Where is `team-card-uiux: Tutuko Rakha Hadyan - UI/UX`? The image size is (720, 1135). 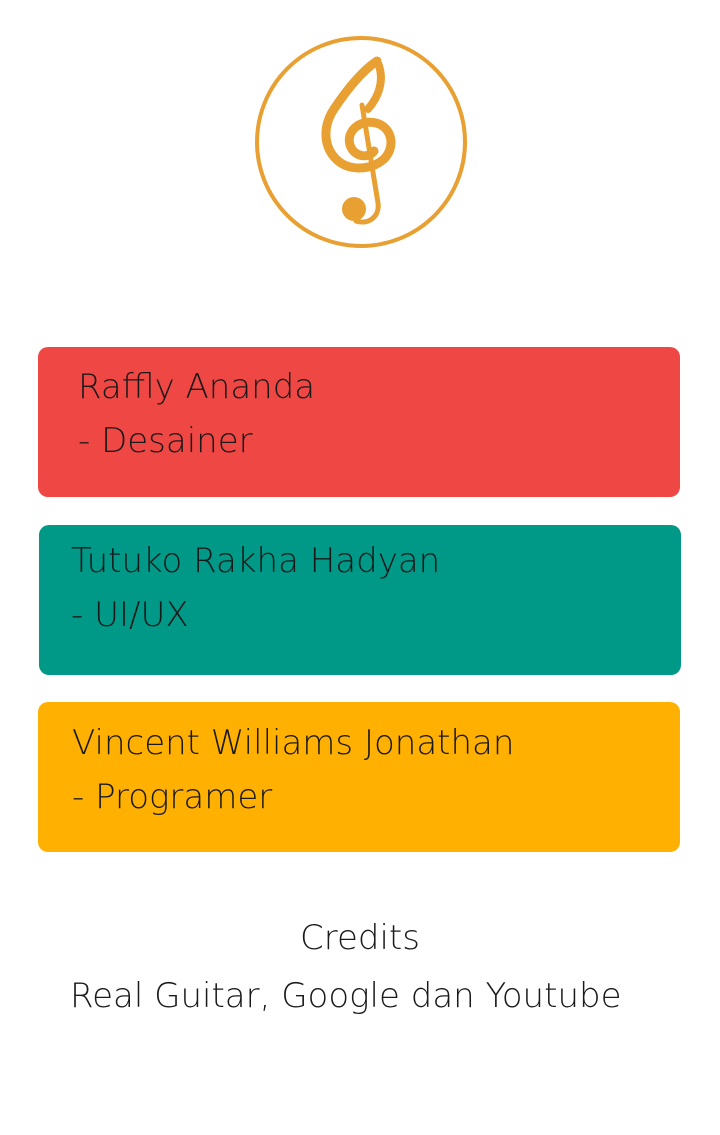
team-card-uiux: Tutuko Rakha Hadyan - UI/UX is located at coordinates (360, 600).